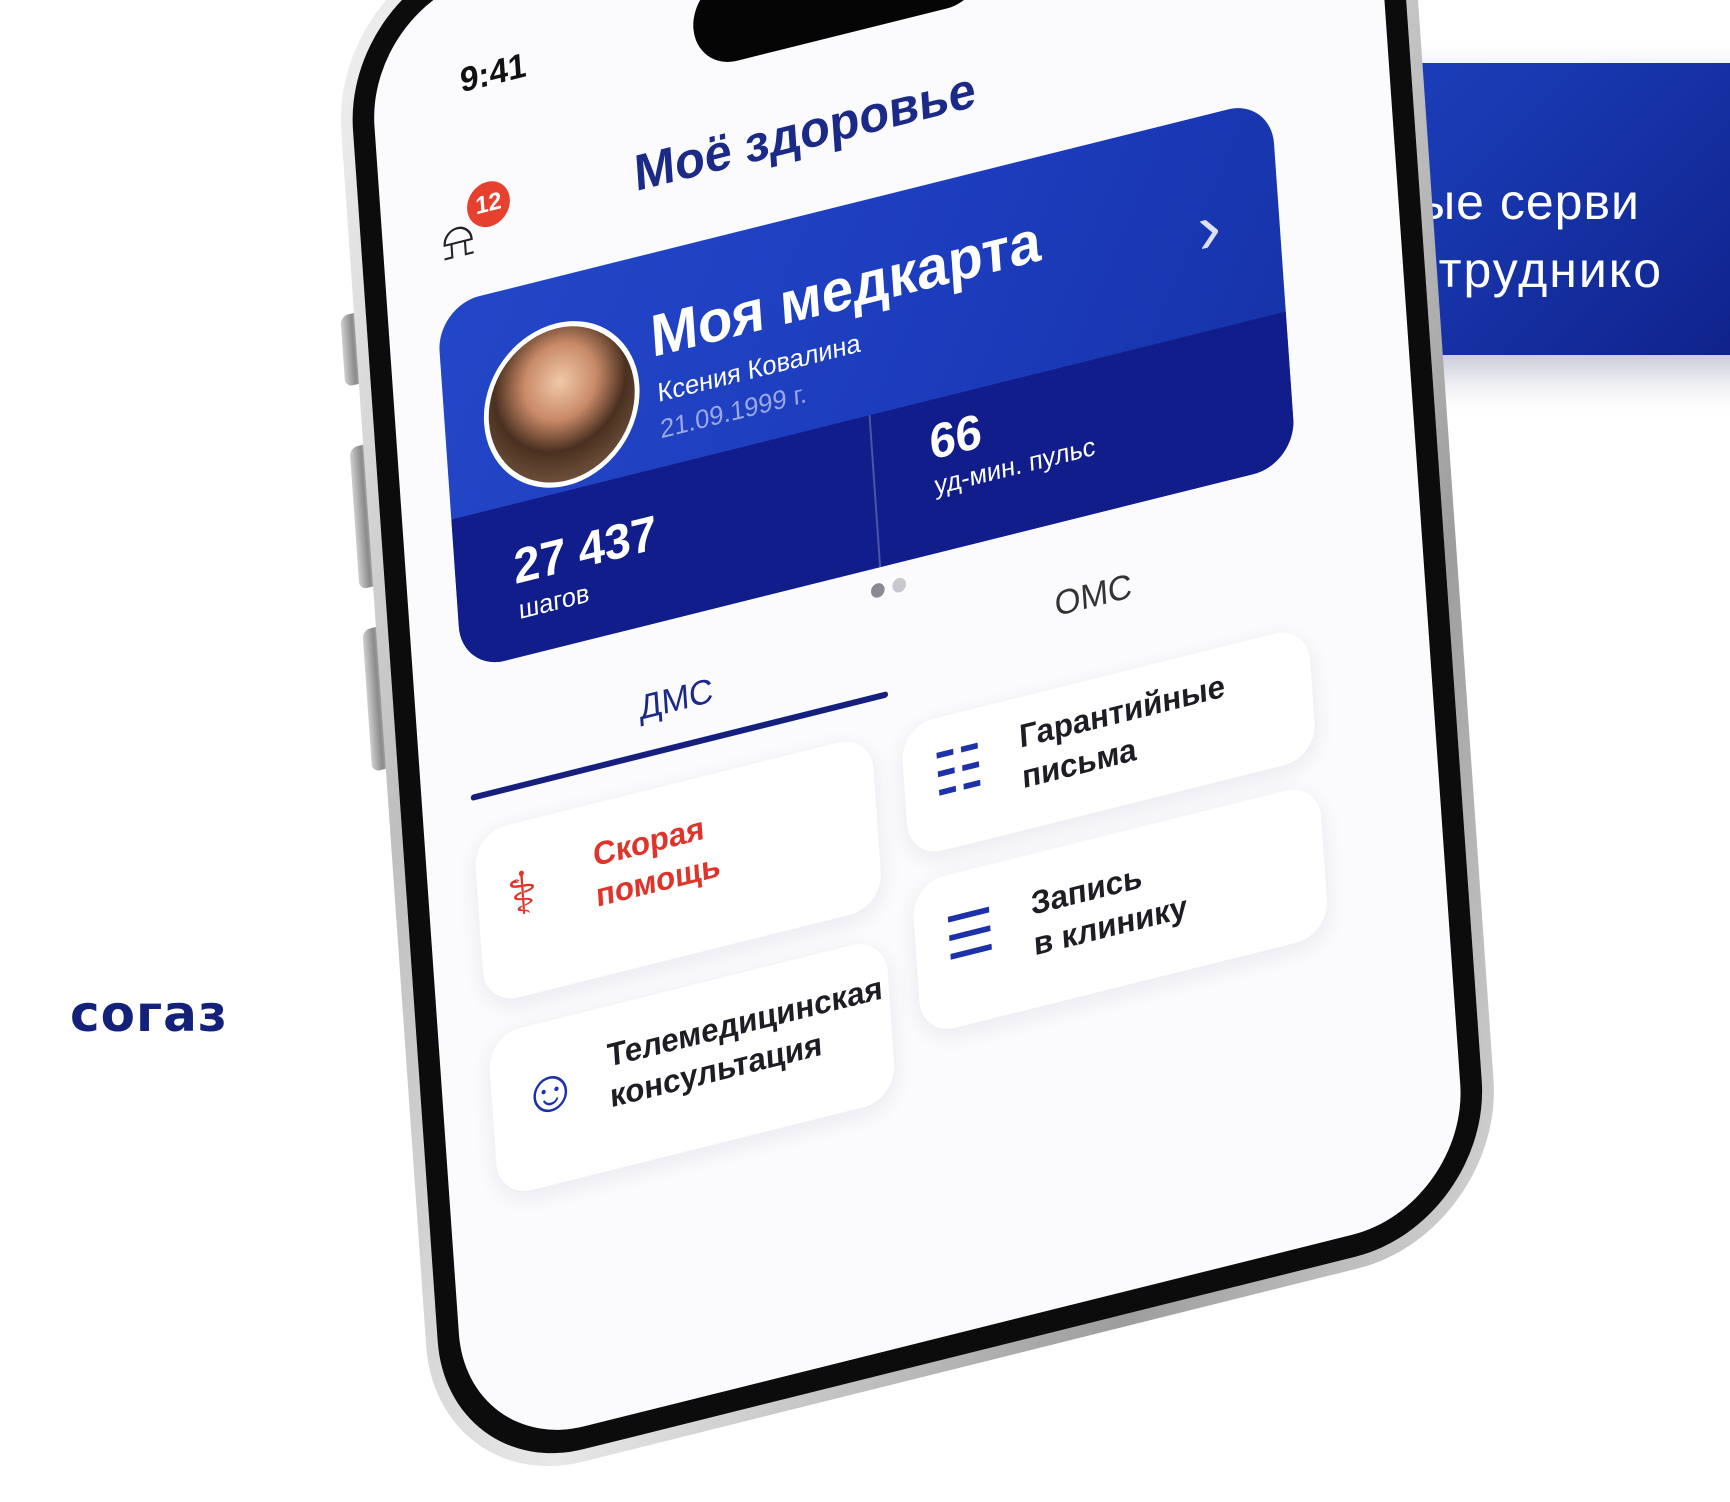 This screenshot has width=1730, height=1502. I want to click on dynamic-island, so click(839, 35).